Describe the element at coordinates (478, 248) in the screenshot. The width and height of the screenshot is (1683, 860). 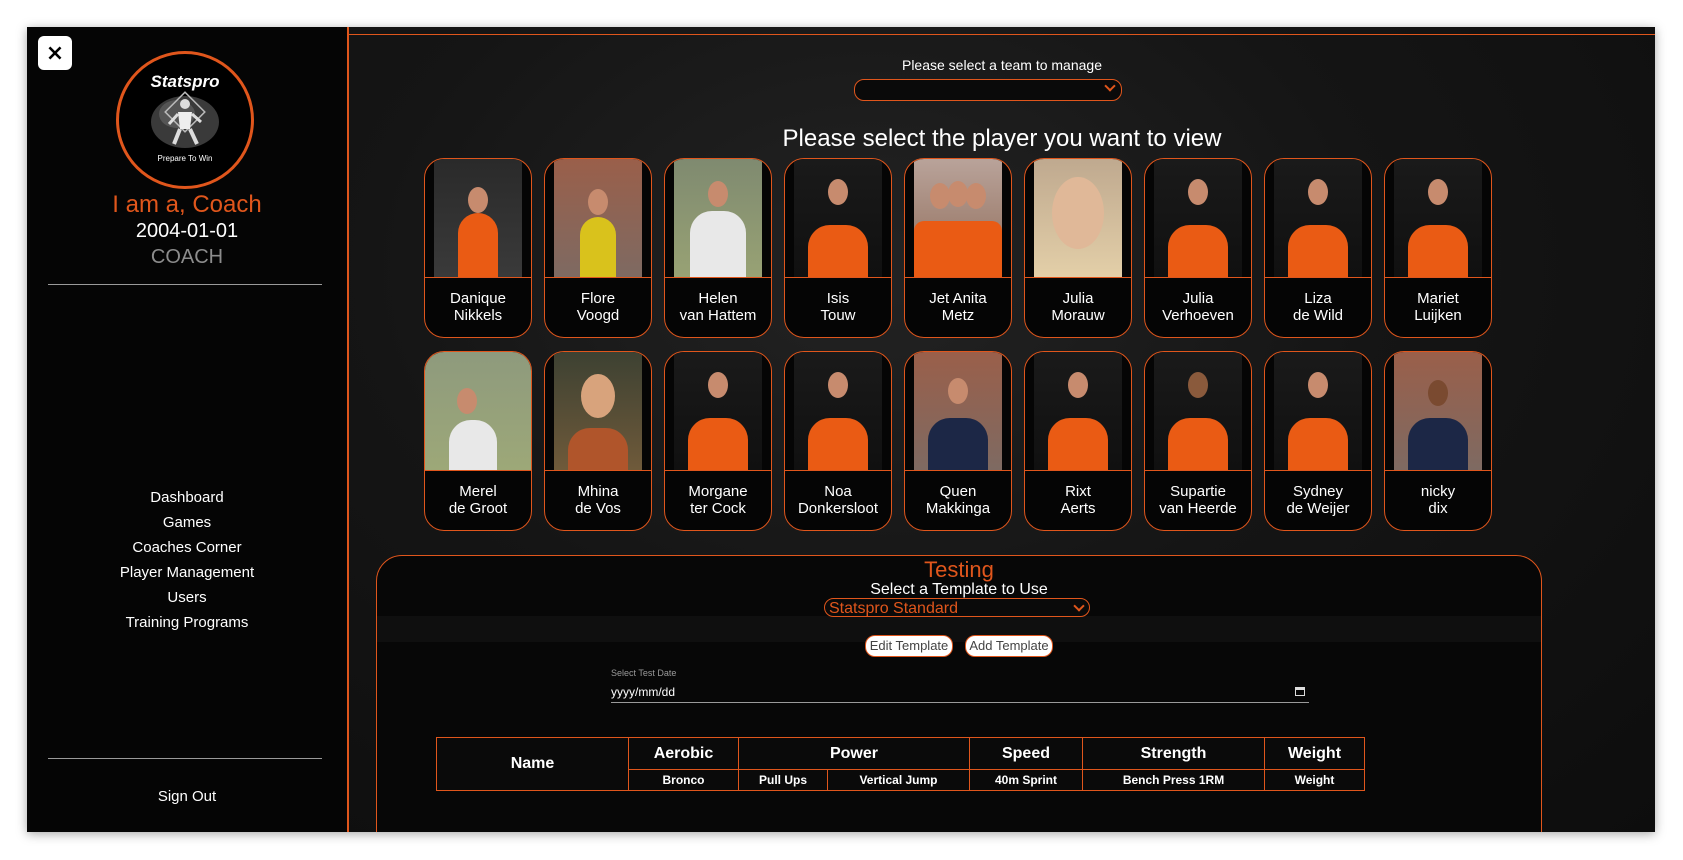
I see `player-card: Danique Nikkels` at that location.